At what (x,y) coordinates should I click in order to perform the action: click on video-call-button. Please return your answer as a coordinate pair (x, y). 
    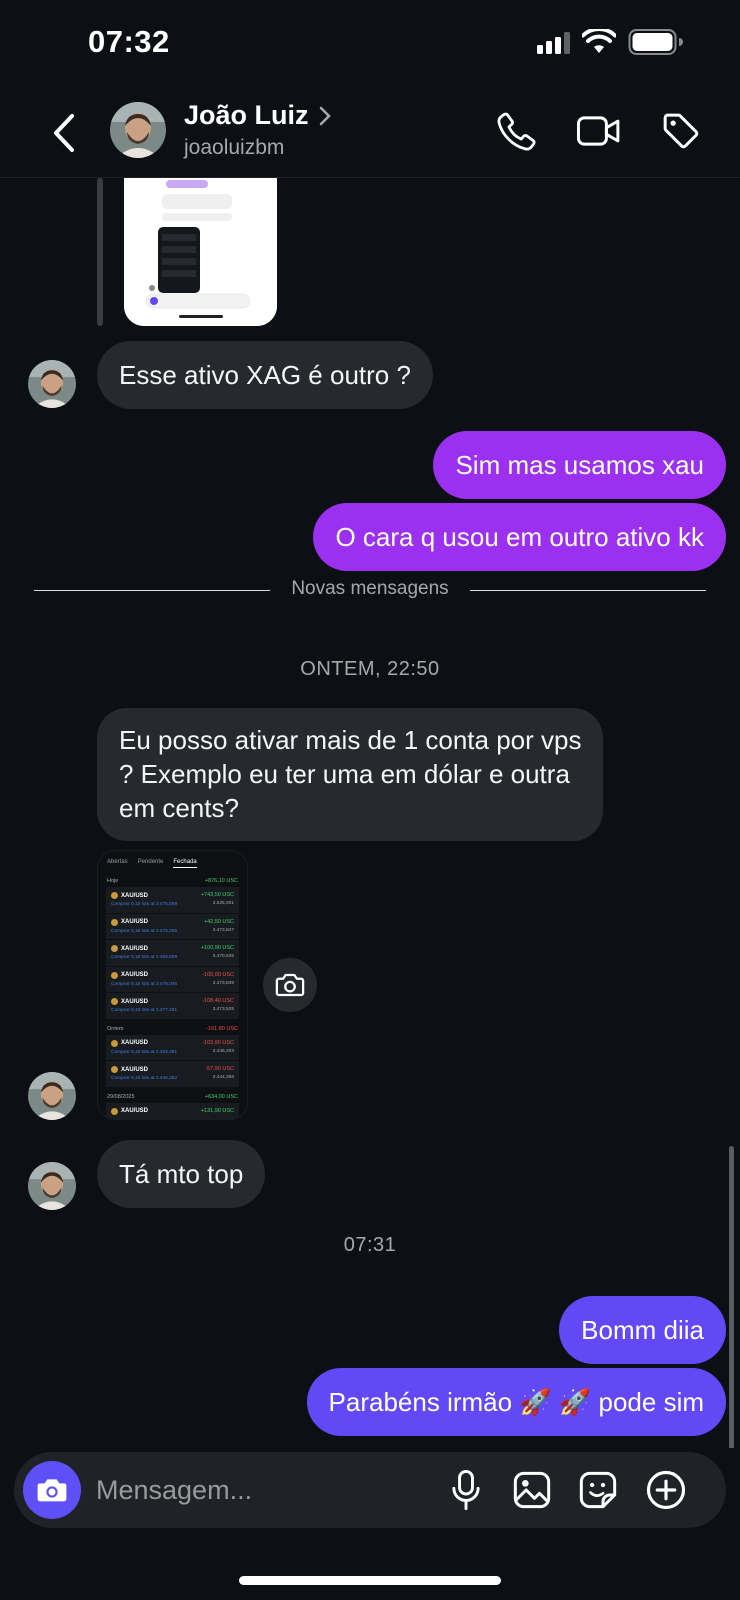
    Looking at the image, I should click on (599, 131).